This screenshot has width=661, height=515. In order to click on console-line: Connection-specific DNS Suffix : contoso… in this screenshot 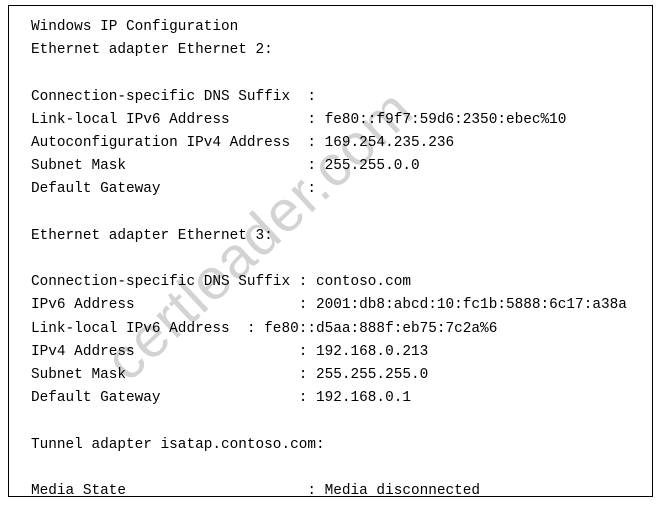, I will do `click(221, 282)`.